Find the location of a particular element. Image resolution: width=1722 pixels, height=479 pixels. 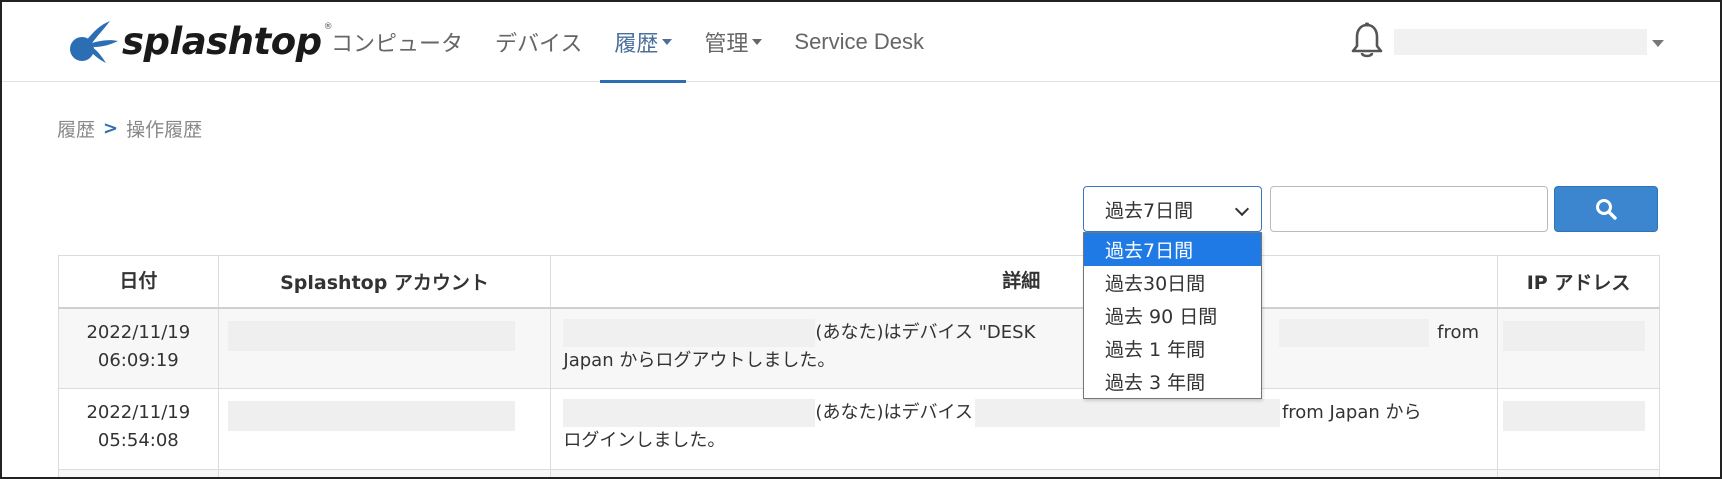

detail-text: (あなた)はデバイス is located at coordinates (894, 412).